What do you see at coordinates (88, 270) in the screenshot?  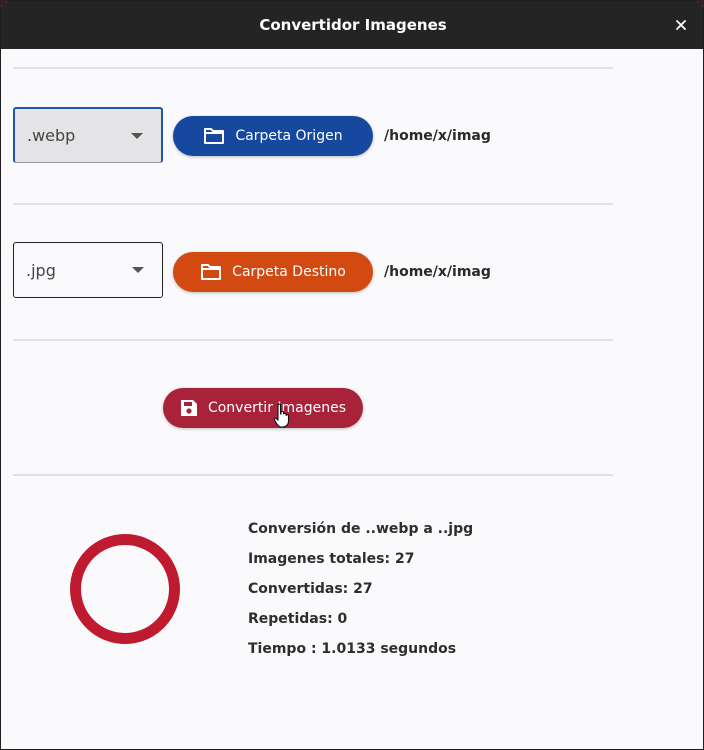 I see `destination-format-dropdown: .jpg` at bounding box center [88, 270].